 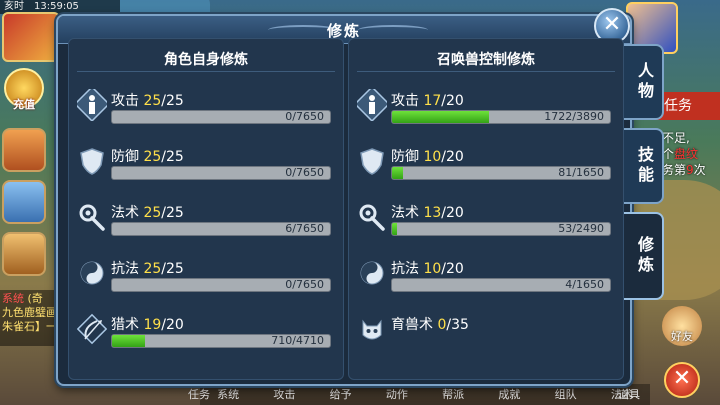 What do you see at coordinates (612, 24) in the screenshot?
I see `close-icon: ✕` at bounding box center [612, 24].